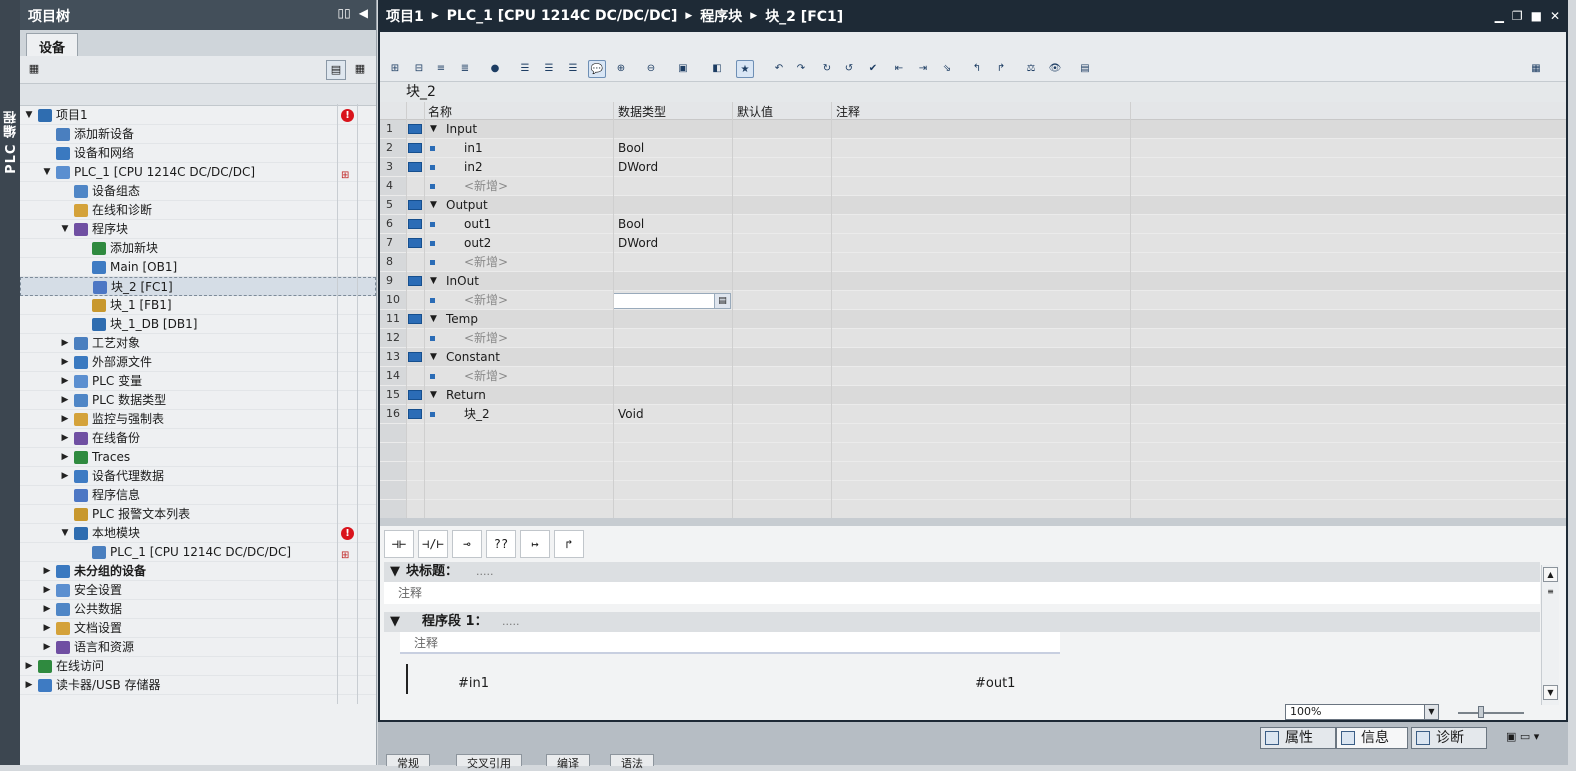  I want to click on tree-item: ▶ 安全设置, so click(198, 590).